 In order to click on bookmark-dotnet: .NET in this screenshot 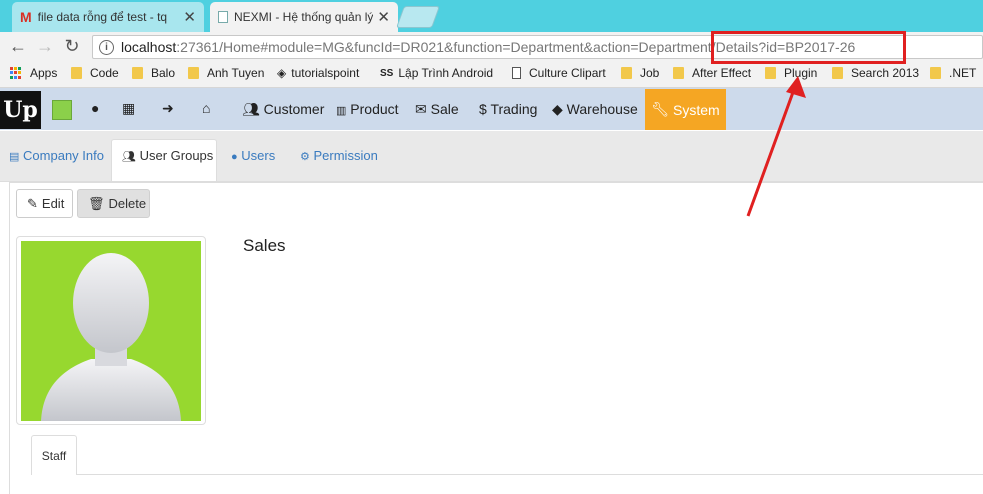, I will do `click(953, 73)`.